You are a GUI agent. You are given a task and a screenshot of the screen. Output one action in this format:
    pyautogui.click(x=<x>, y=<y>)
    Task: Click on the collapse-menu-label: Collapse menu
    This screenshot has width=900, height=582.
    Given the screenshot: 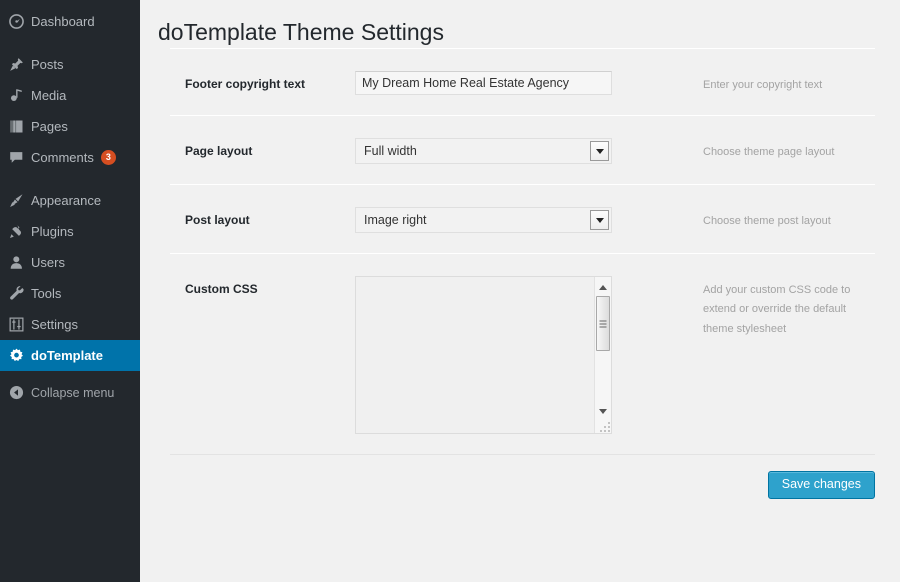 What is the action you would take?
    pyautogui.click(x=73, y=392)
    